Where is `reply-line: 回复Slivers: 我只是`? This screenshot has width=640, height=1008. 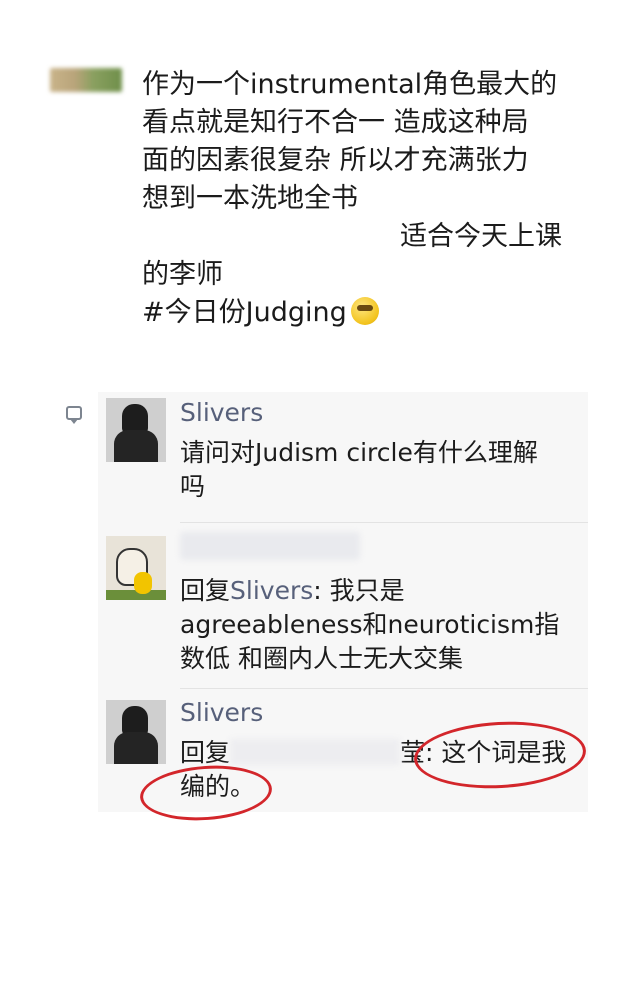 reply-line: 回复Slivers: 我只是 is located at coordinates (380, 591).